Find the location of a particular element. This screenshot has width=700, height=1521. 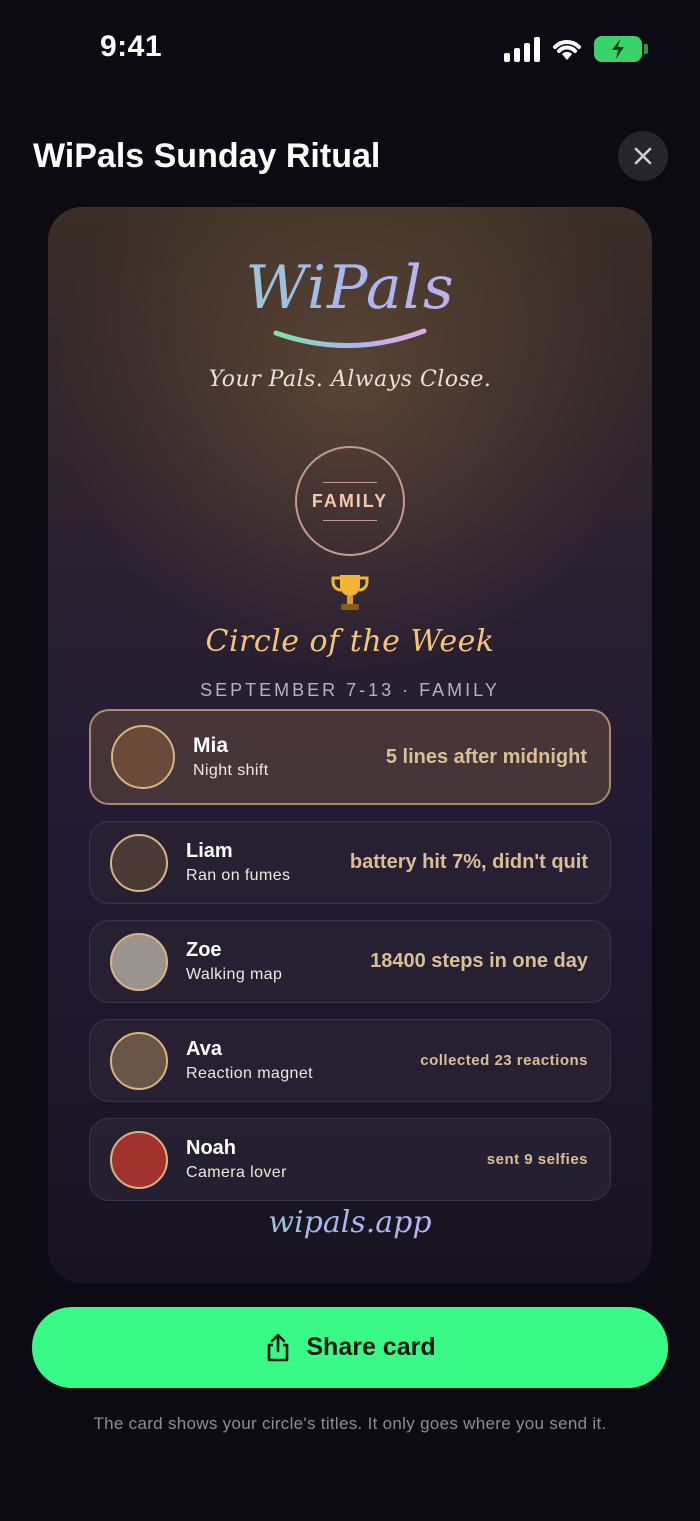

close-icon is located at coordinates (643, 156).